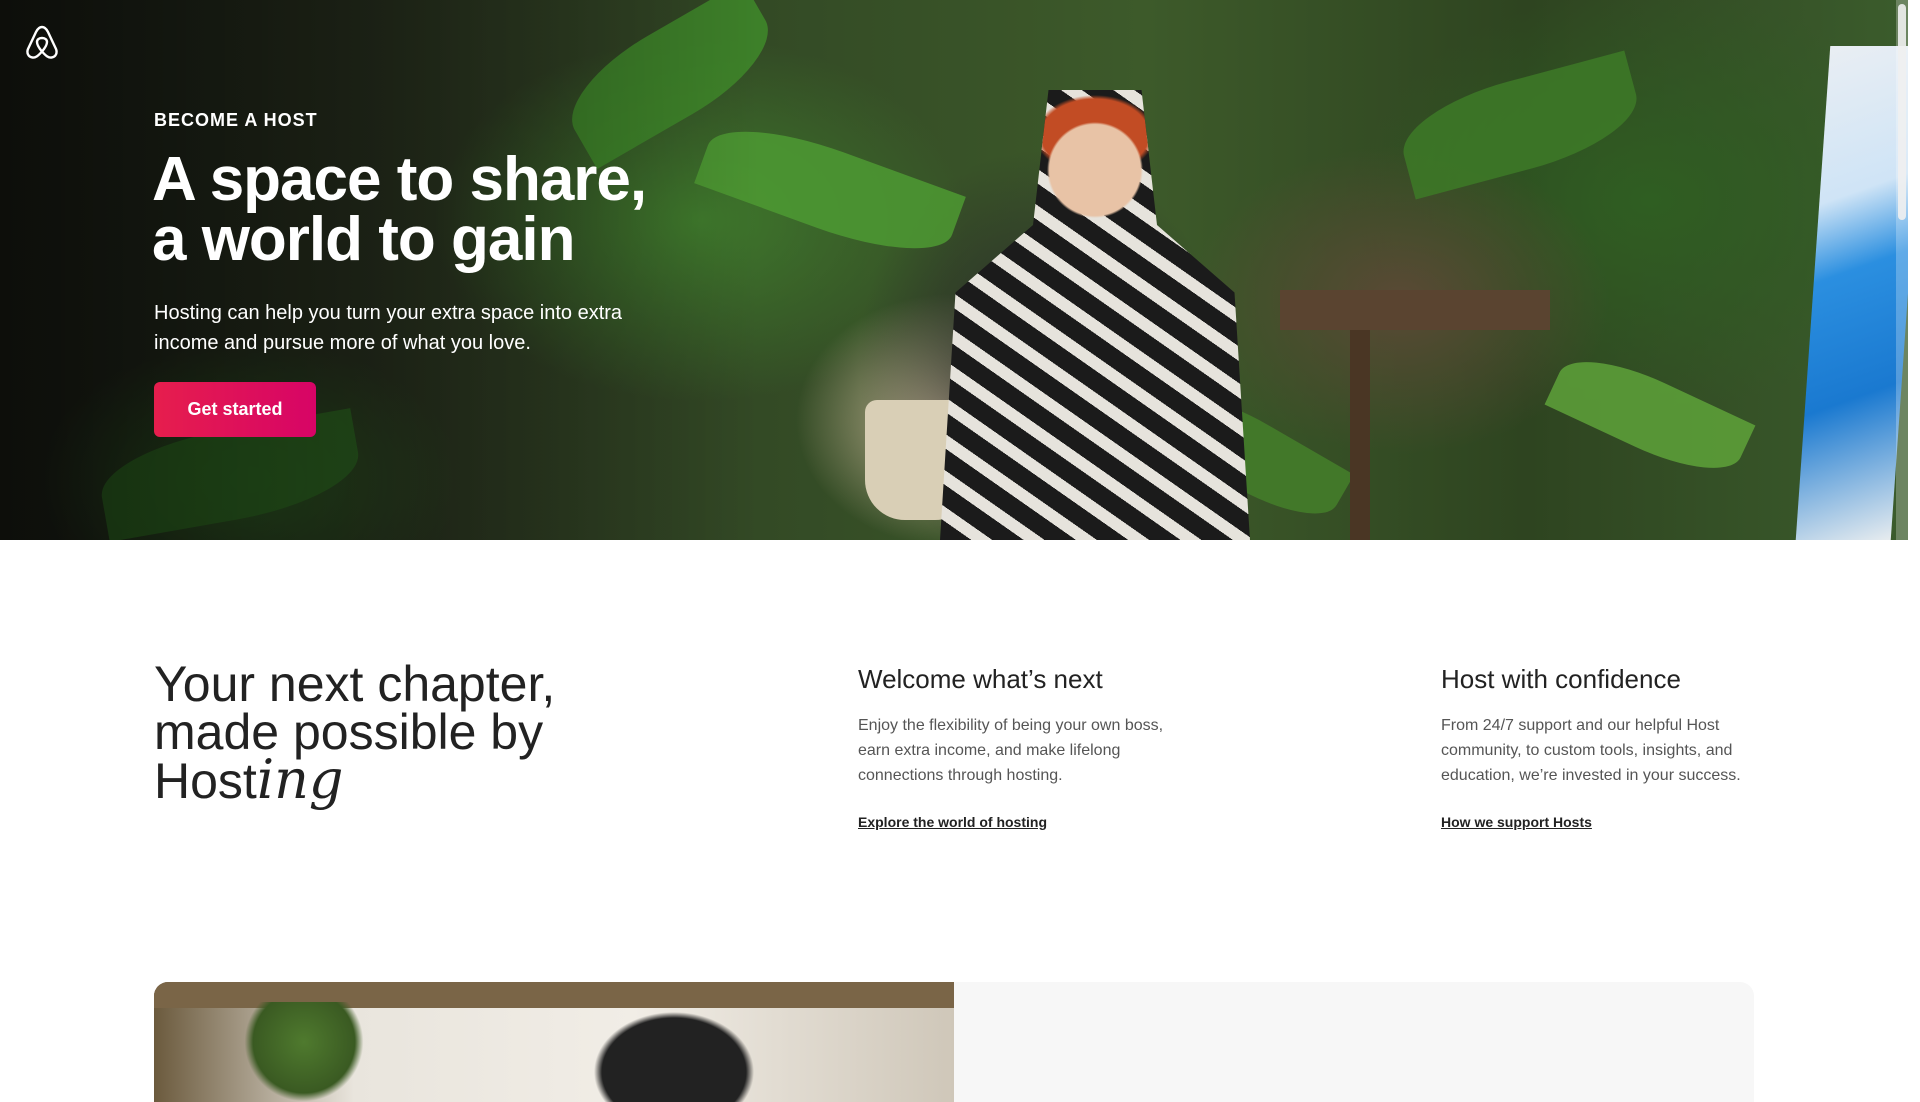  What do you see at coordinates (1023, 822) in the screenshot?
I see `explore-hosting-link: Explore the world of hosting` at bounding box center [1023, 822].